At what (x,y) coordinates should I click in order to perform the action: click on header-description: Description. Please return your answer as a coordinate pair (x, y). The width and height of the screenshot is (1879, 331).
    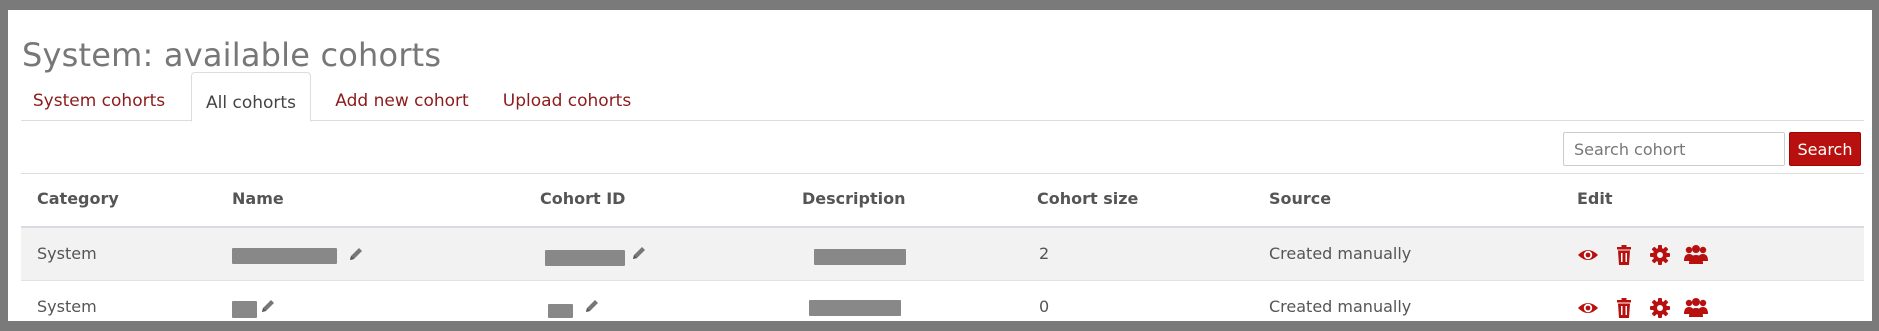
    Looking at the image, I should click on (854, 198).